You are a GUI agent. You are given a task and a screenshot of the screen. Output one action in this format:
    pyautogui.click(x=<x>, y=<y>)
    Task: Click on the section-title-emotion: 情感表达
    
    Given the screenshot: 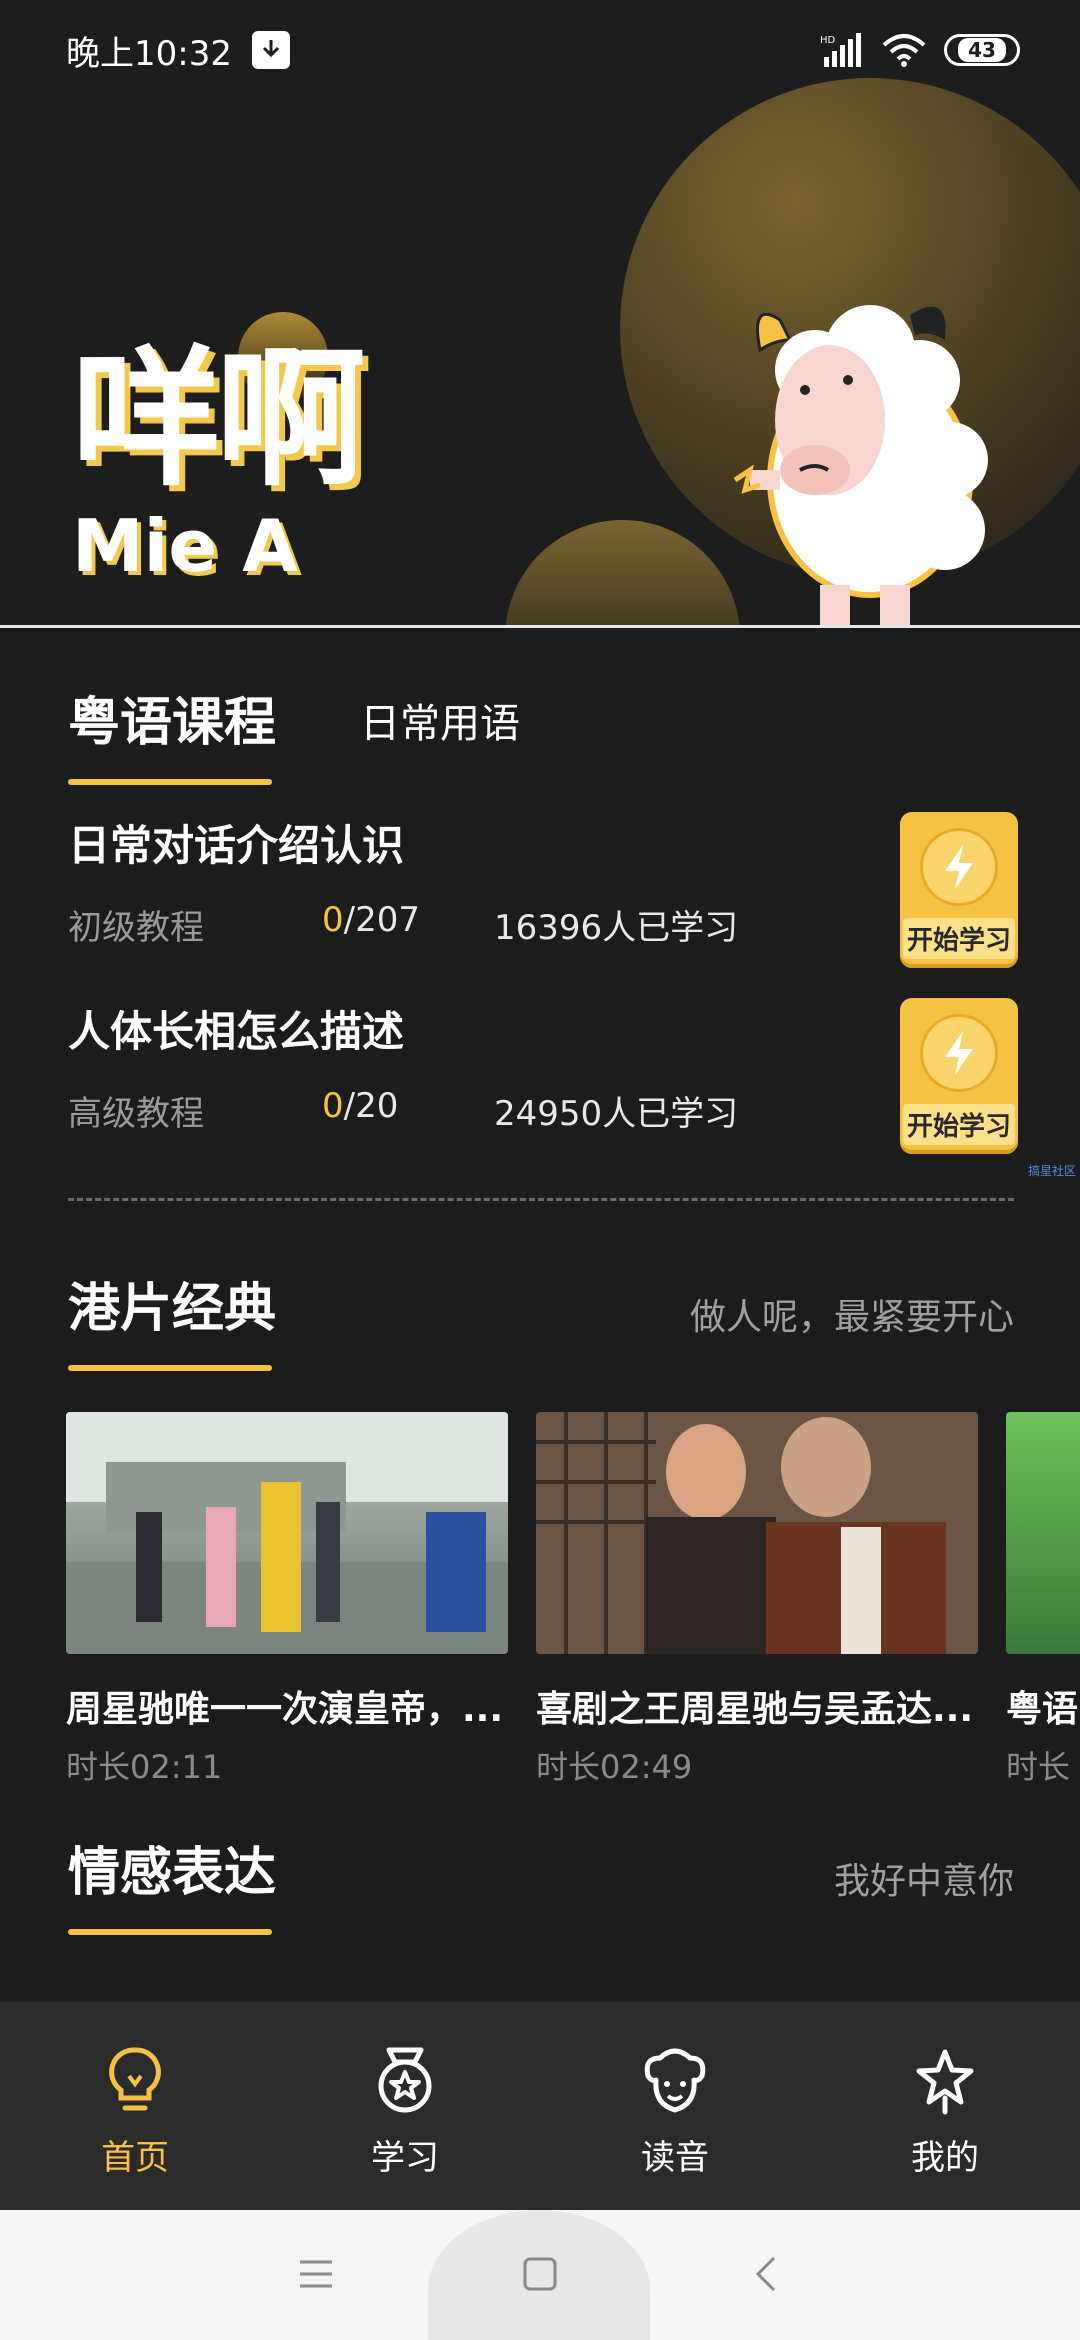 What is the action you would take?
    pyautogui.click(x=172, y=1882)
    